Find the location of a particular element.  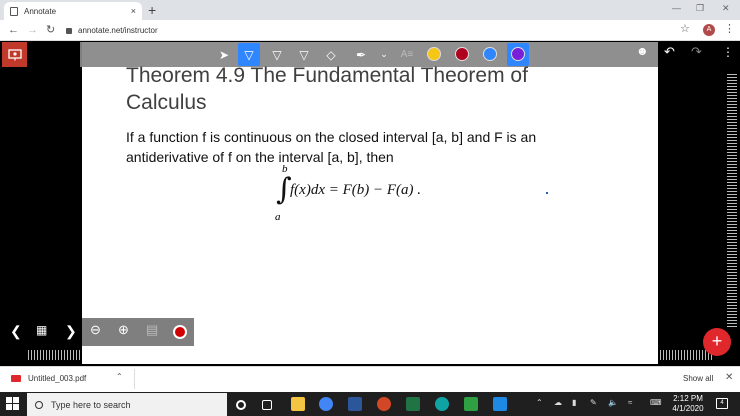

zoom-out-icon: ⊖ is located at coordinates (95, 330).